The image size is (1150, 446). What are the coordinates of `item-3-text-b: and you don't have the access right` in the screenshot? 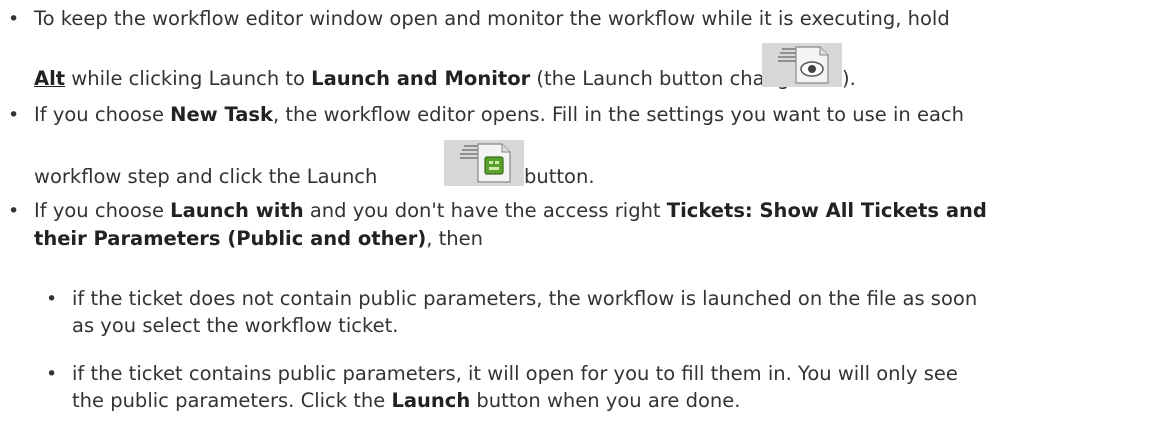 It's located at (485, 210).